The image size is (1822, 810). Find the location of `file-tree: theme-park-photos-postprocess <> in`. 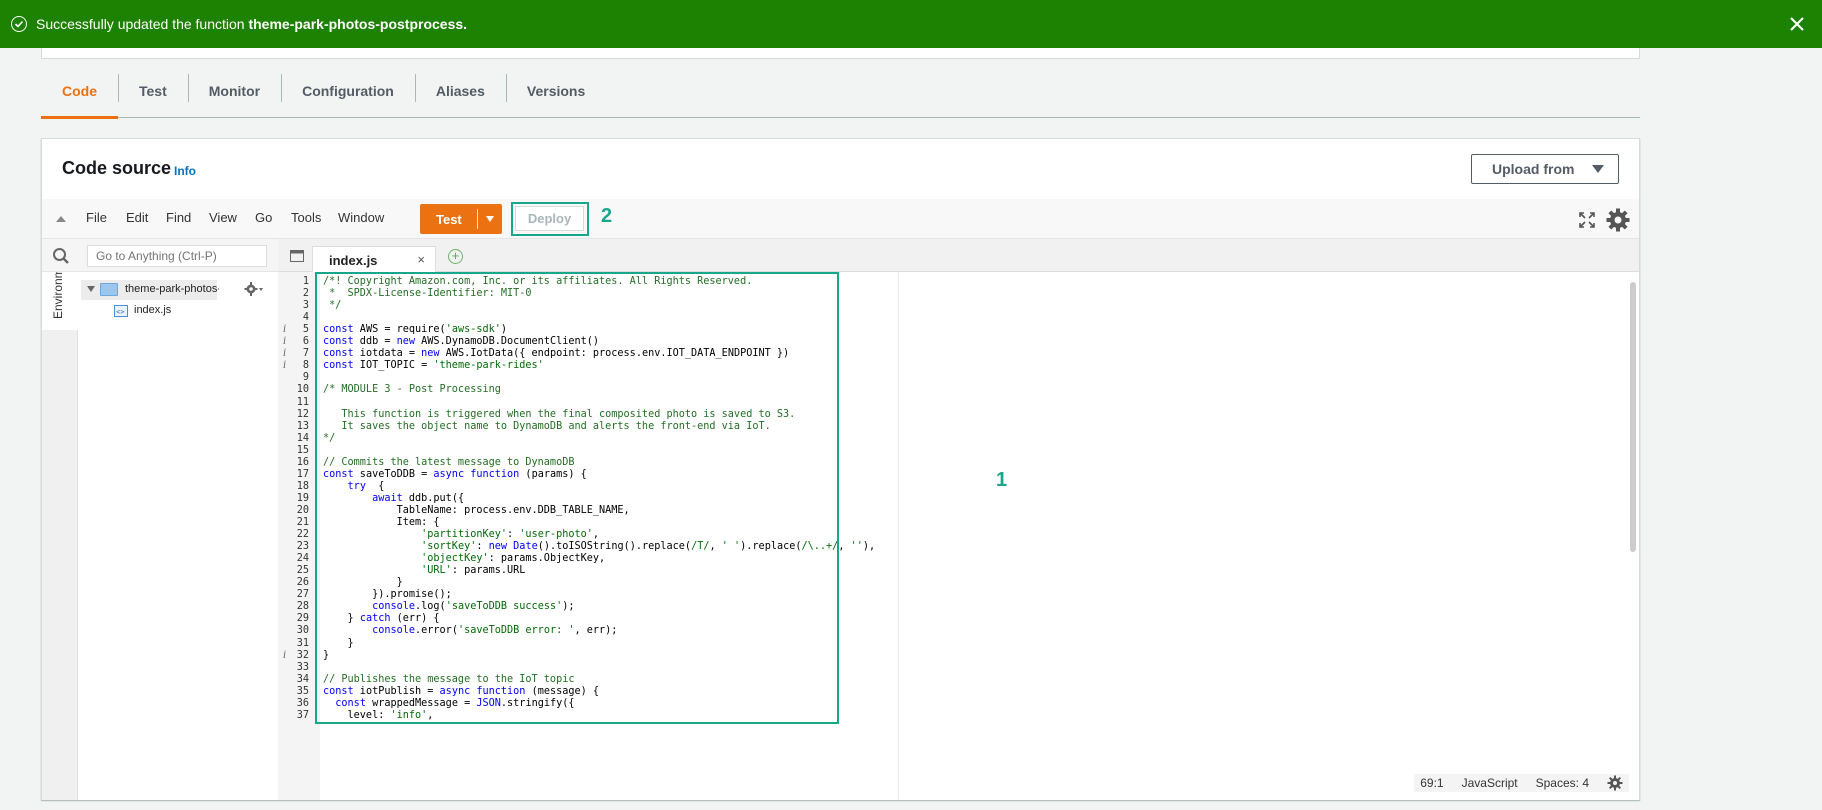

file-tree: theme-park-photos-postprocess <> in is located at coordinates (178, 536).